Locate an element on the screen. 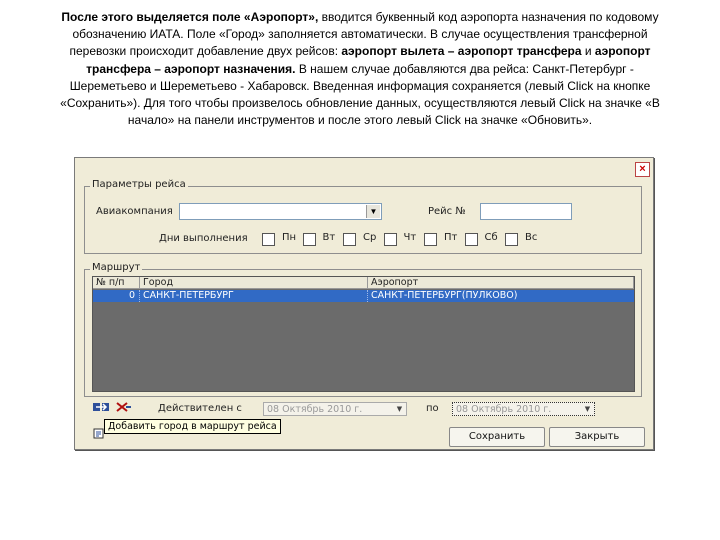 The image size is (720, 540). valid-from-date: 08 Октябрь 2010 г. ▼ is located at coordinates (335, 409).